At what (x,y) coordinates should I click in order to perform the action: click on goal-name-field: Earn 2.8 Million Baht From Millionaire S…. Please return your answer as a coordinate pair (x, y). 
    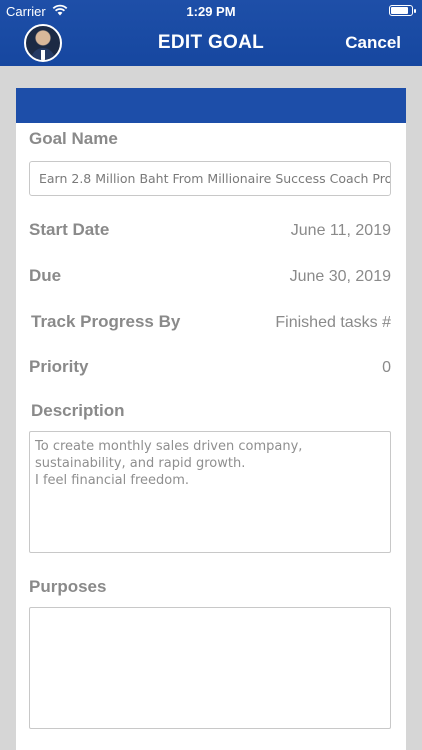
    Looking at the image, I should click on (210, 178).